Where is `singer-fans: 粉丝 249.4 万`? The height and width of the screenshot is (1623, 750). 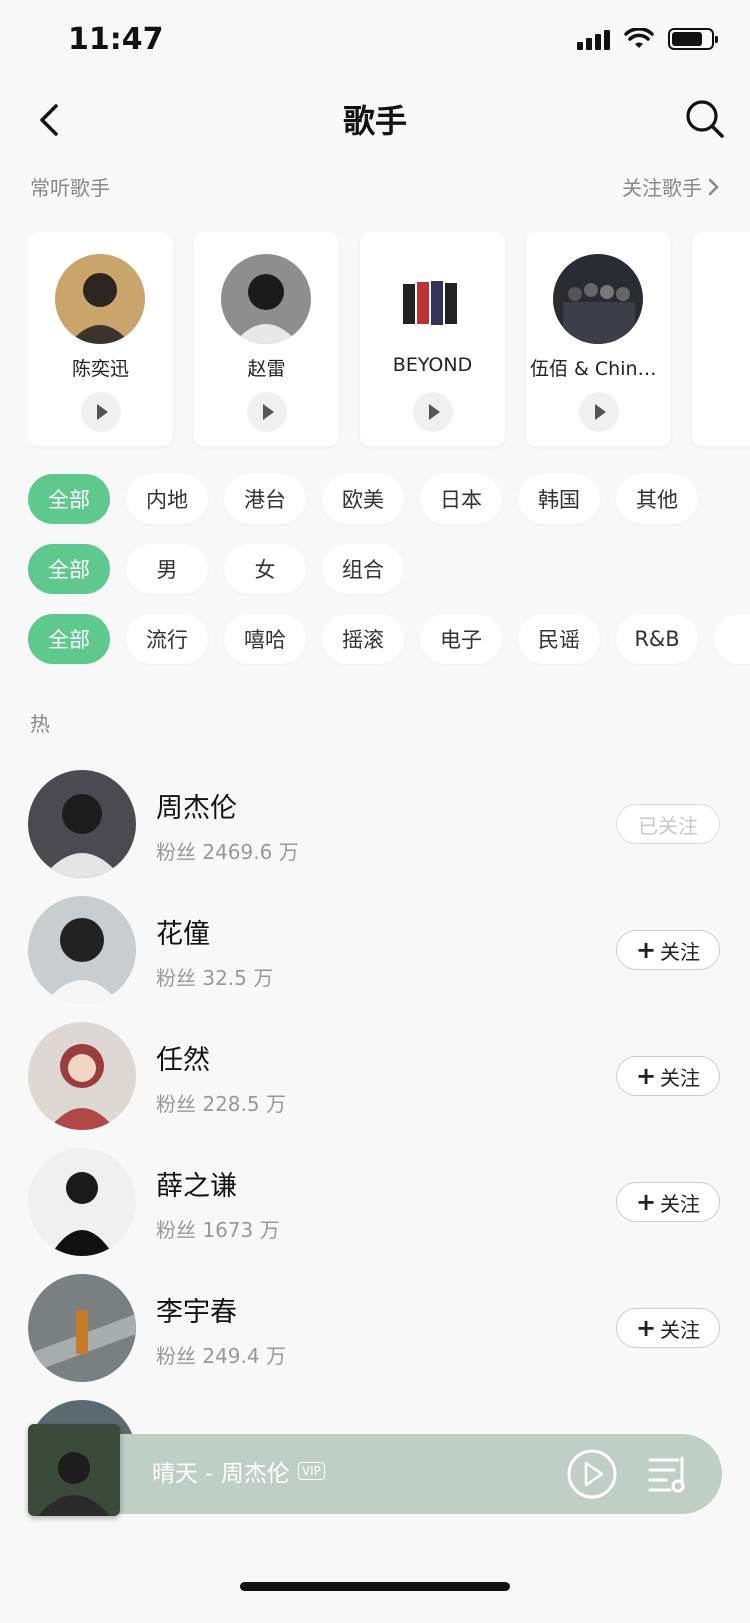
singer-fans: 粉丝 249.4 万 is located at coordinates (221, 1356).